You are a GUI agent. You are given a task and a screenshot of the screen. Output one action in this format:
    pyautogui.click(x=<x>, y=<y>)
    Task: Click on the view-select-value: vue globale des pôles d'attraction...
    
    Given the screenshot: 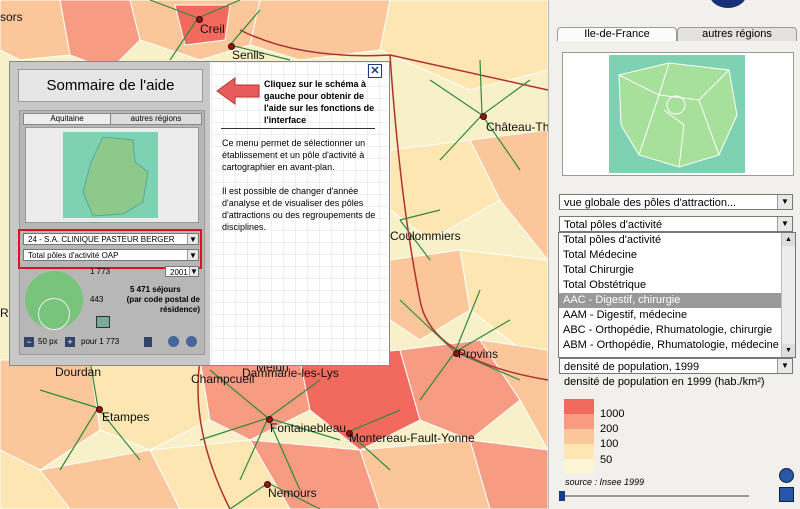 What is the action you would take?
    pyautogui.click(x=650, y=203)
    